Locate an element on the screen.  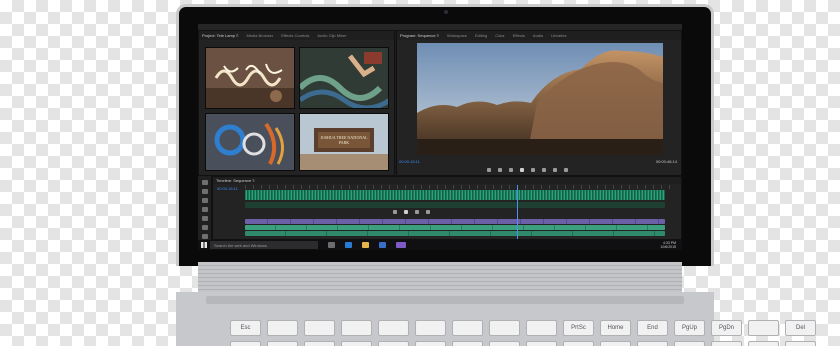
key-f5 is located at coordinates (430, 328).